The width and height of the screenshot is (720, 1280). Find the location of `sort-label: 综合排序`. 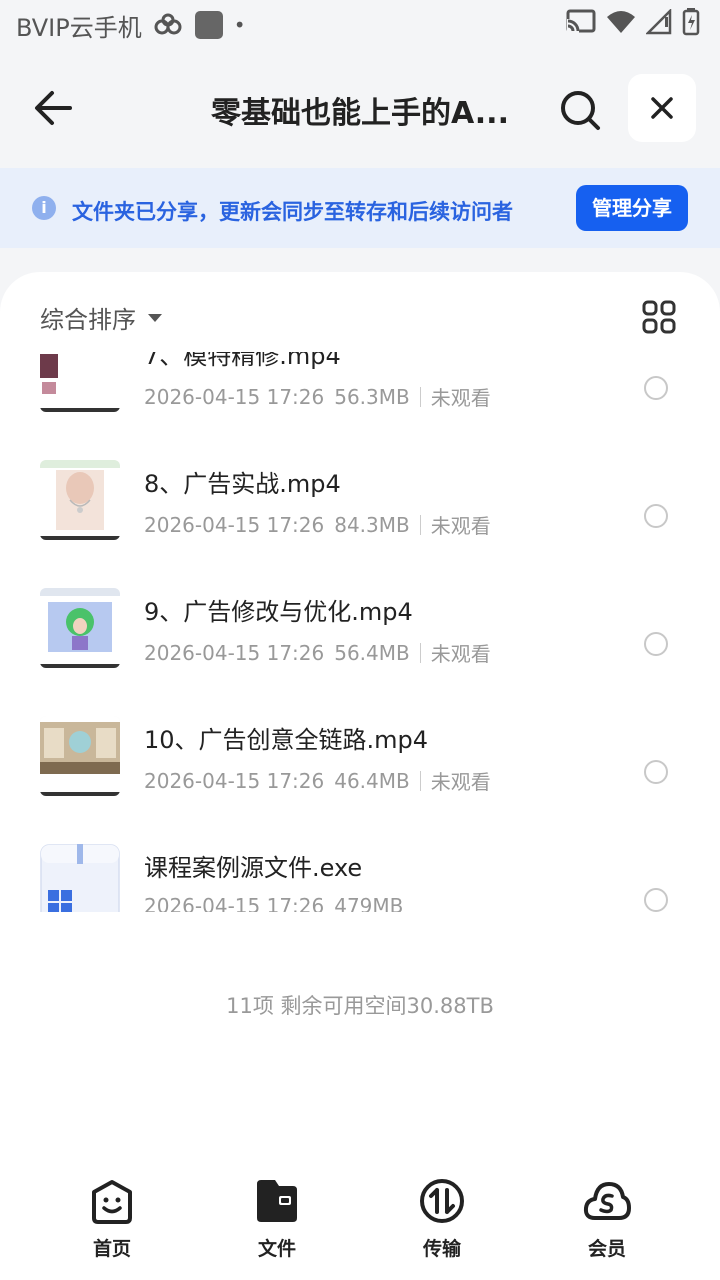

sort-label: 综合排序 is located at coordinates (88, 320).